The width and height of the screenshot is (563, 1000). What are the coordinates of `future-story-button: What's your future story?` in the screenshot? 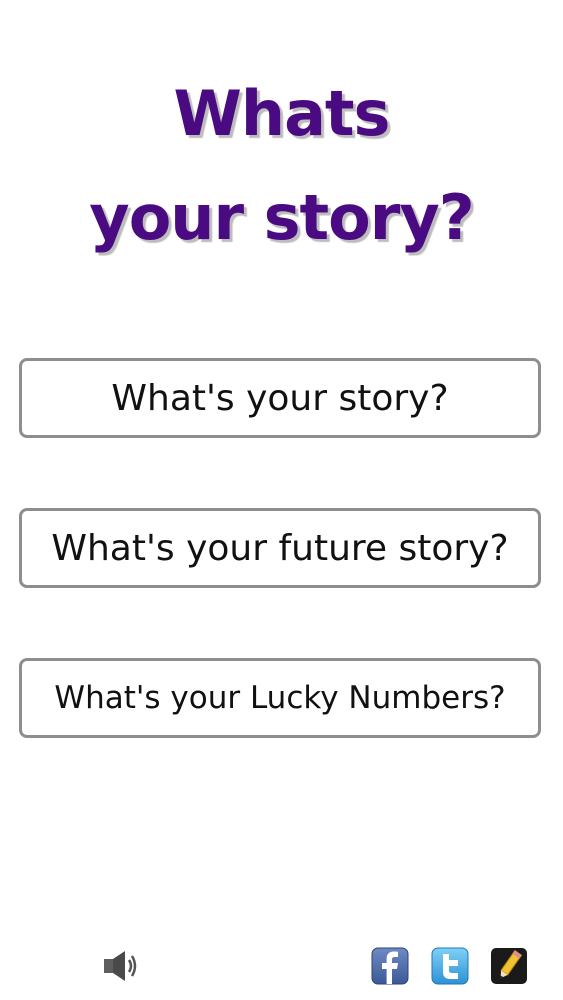 It's located at (280, 548).